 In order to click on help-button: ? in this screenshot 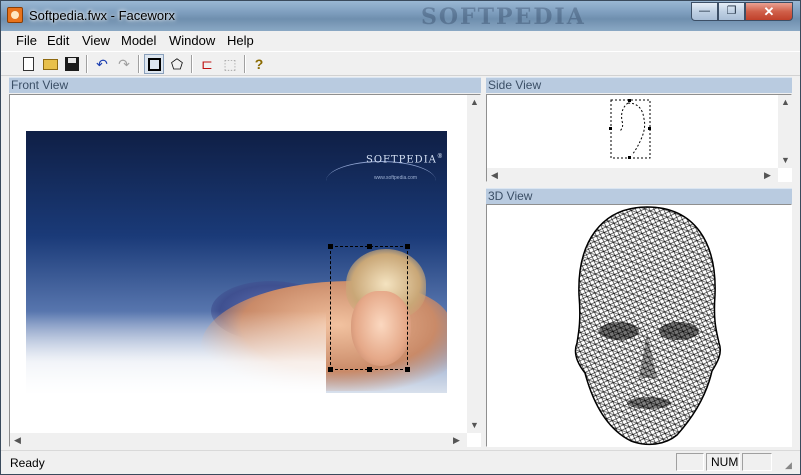, I will do `click(259, 64)`.